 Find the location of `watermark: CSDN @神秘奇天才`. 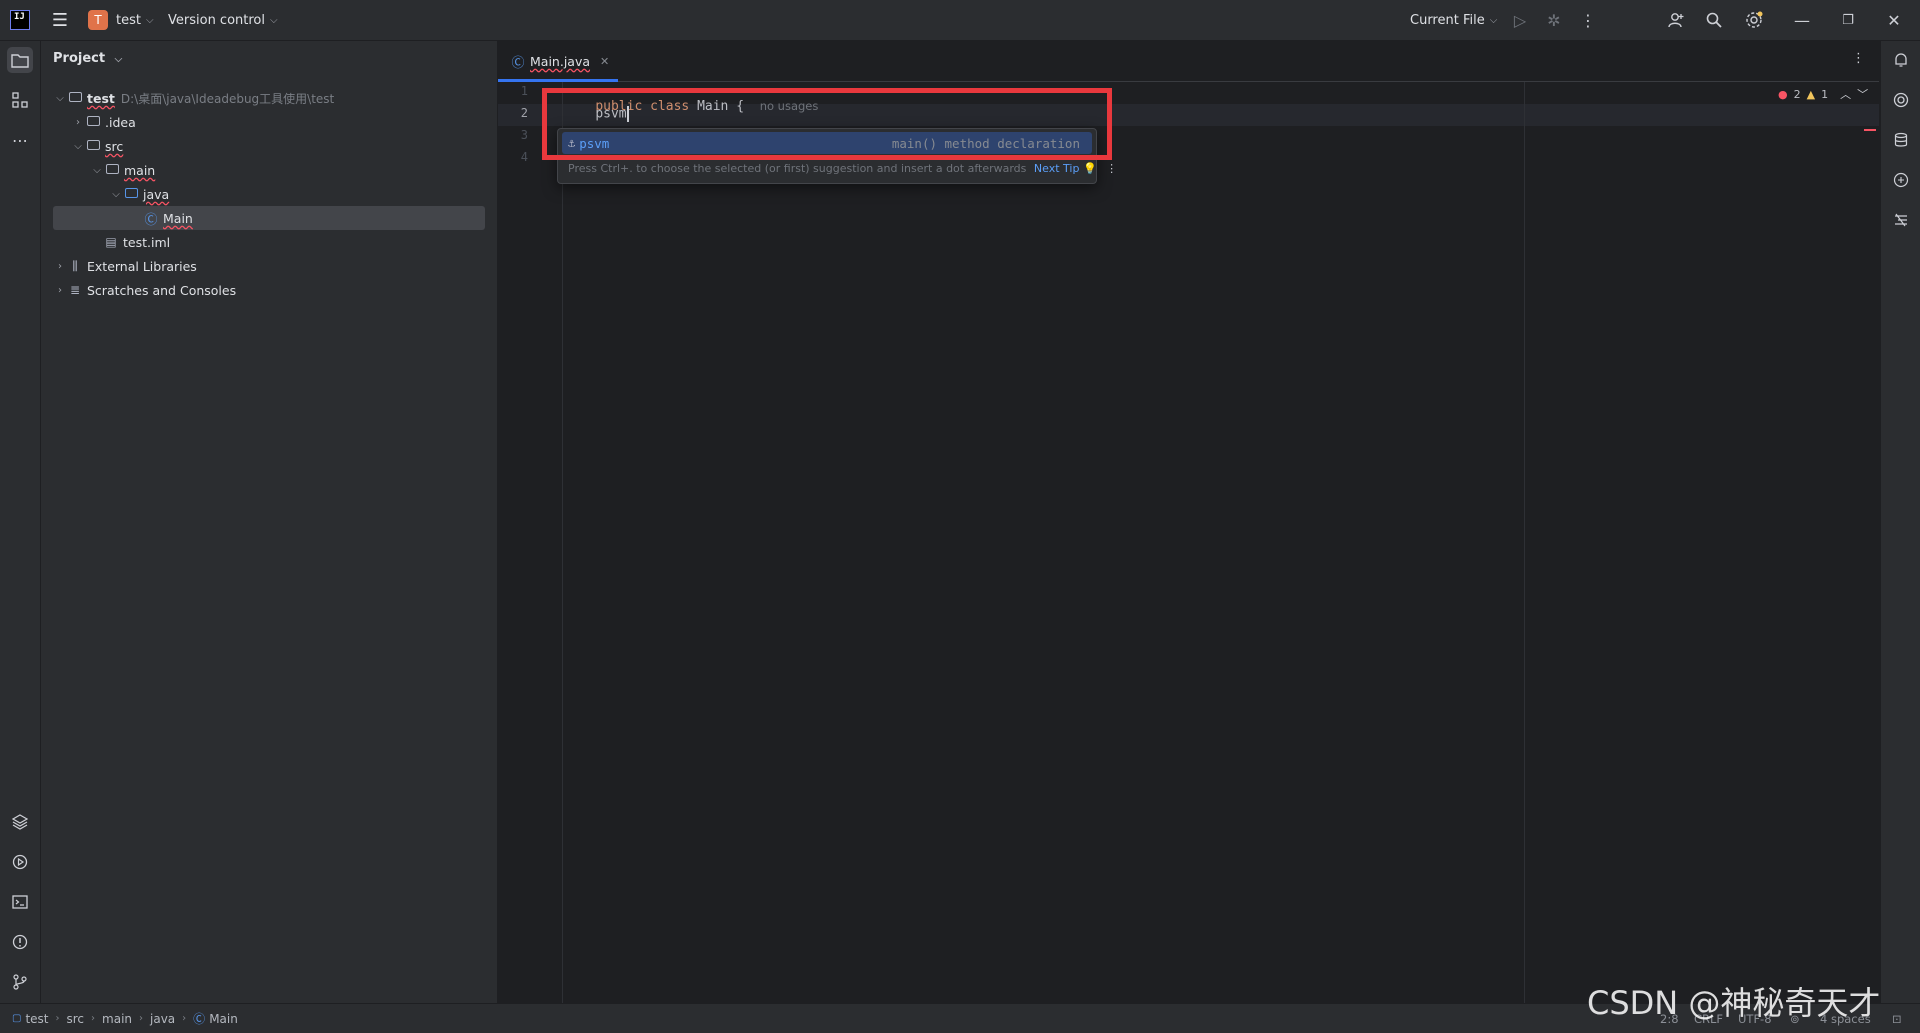

watermark: CSDN @神秘奇天才 is located at coordinates (1734, 1003).